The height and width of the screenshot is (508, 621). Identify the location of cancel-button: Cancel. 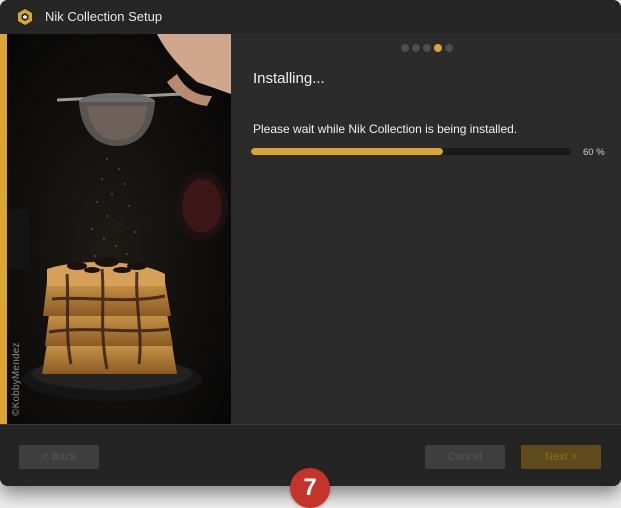
(465, 457).